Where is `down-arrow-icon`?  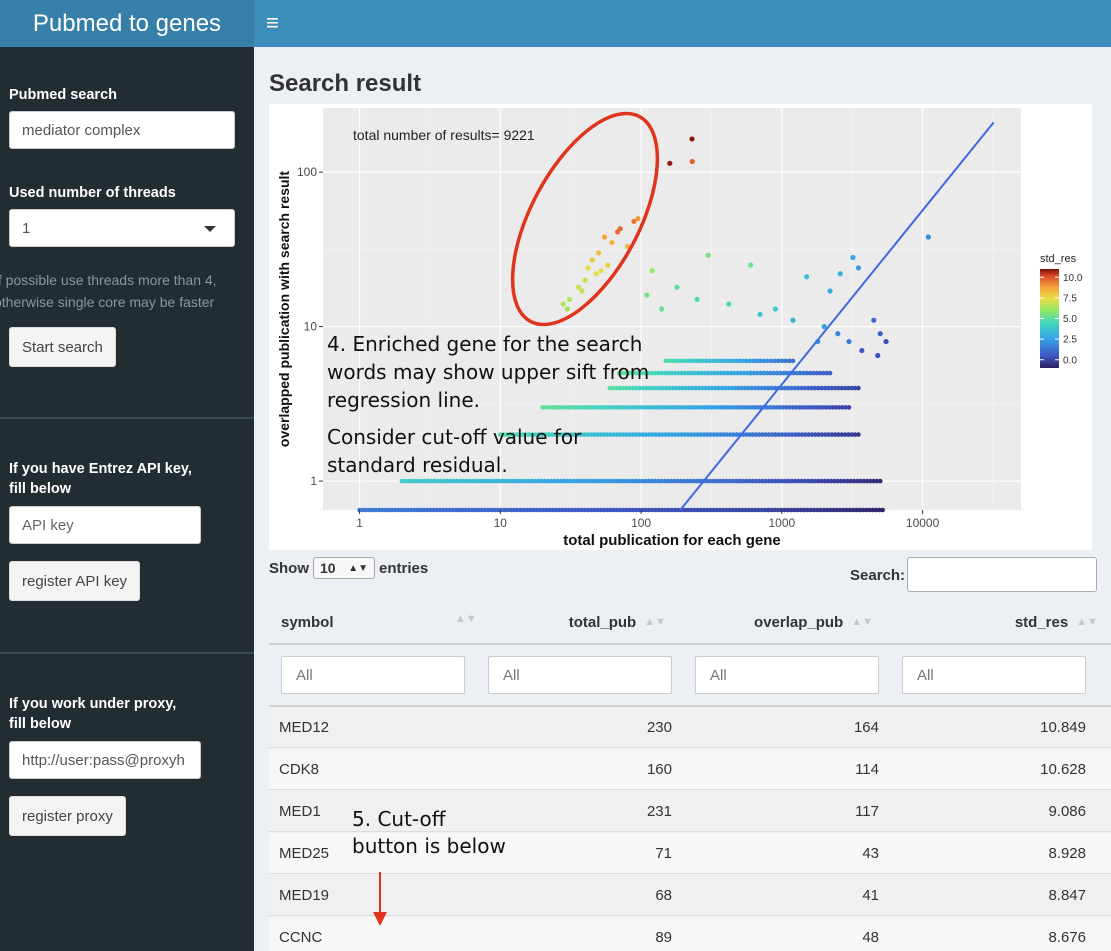
down-arrow-icon is located at coordinates (380, 899).